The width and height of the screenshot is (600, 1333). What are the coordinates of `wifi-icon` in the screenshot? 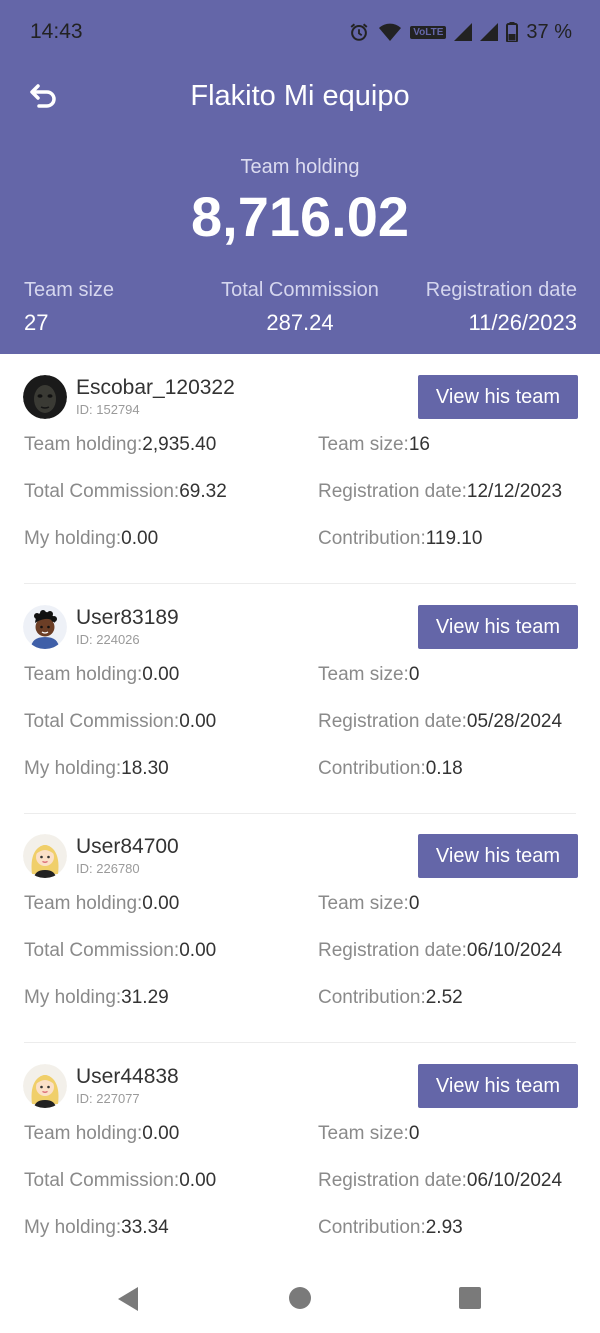 It's located at (390, 32).